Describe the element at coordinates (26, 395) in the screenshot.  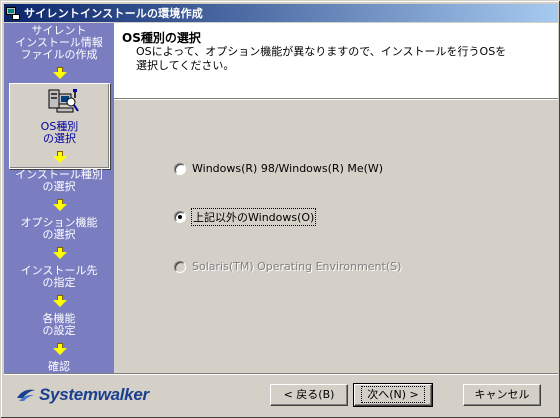
I see `systemwalker-logo-icon` at that location.